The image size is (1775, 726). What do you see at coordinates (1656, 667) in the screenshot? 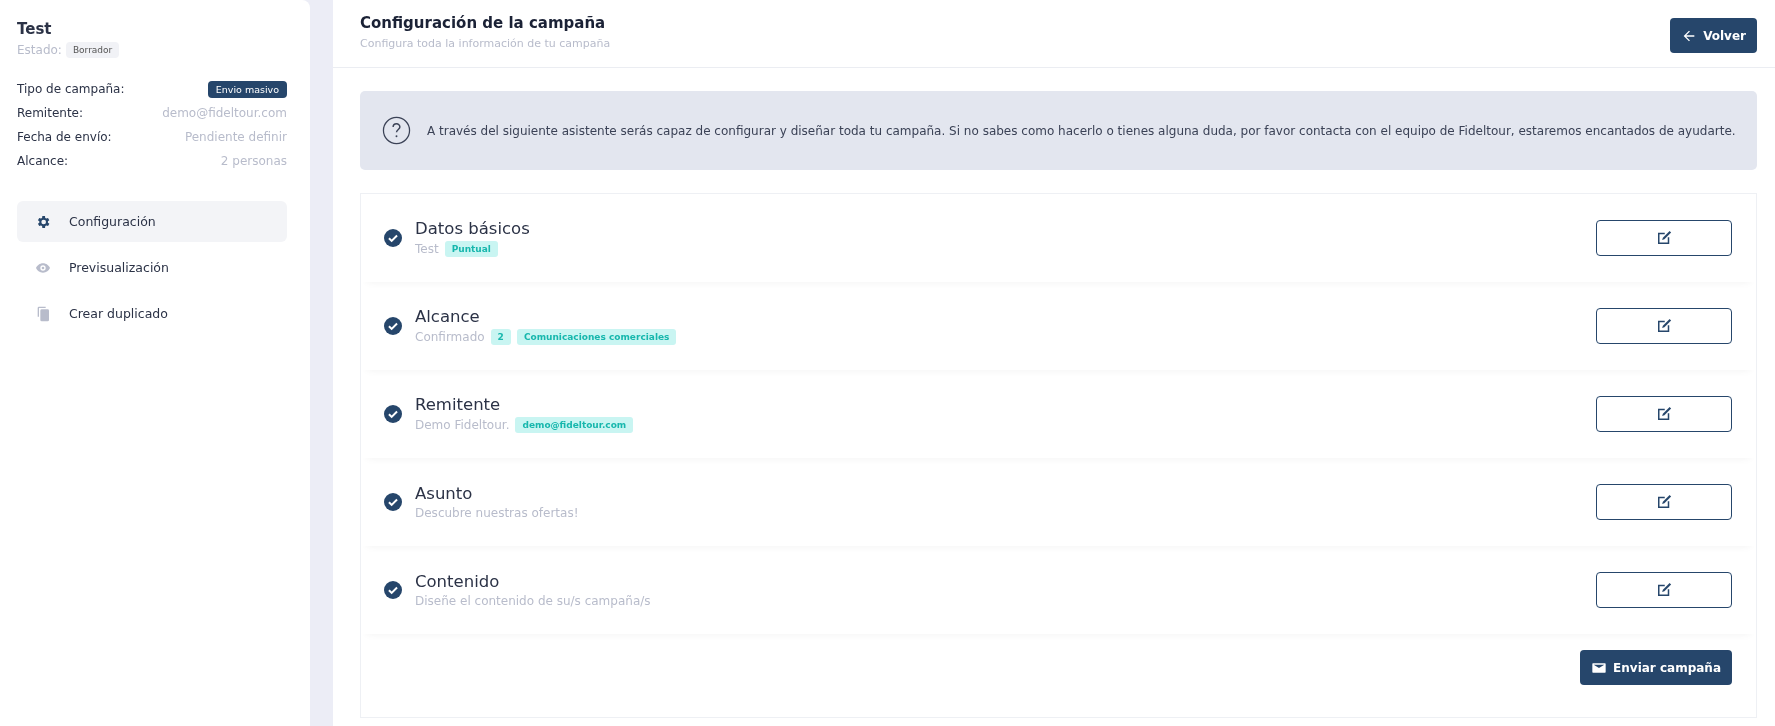
I see `send-campaign-button: Enviar campaña` at bounding box center [1656, 667].